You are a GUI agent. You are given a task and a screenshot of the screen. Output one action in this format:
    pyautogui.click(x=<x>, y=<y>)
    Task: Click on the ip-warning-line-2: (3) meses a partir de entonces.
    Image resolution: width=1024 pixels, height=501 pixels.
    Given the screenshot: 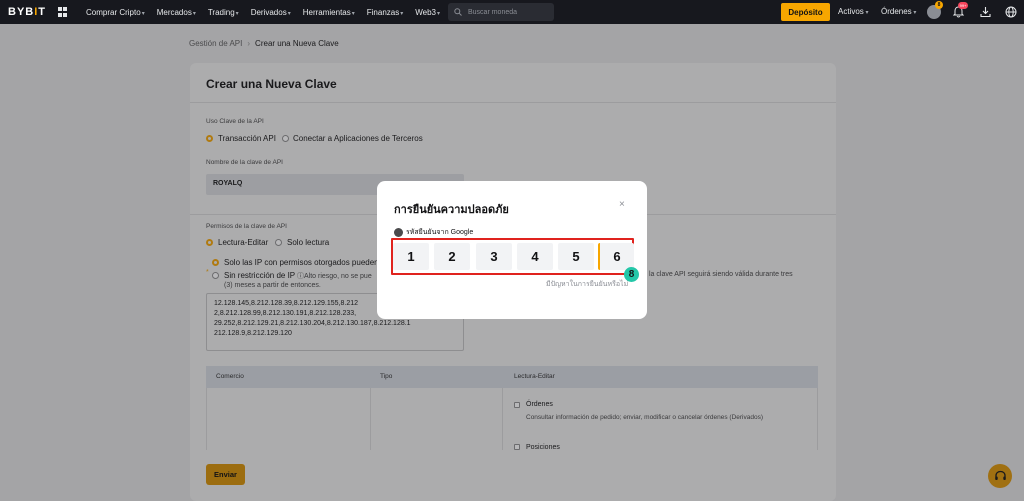 What is the action you would take?
    pyautogui.click(x=272, y=285)
    